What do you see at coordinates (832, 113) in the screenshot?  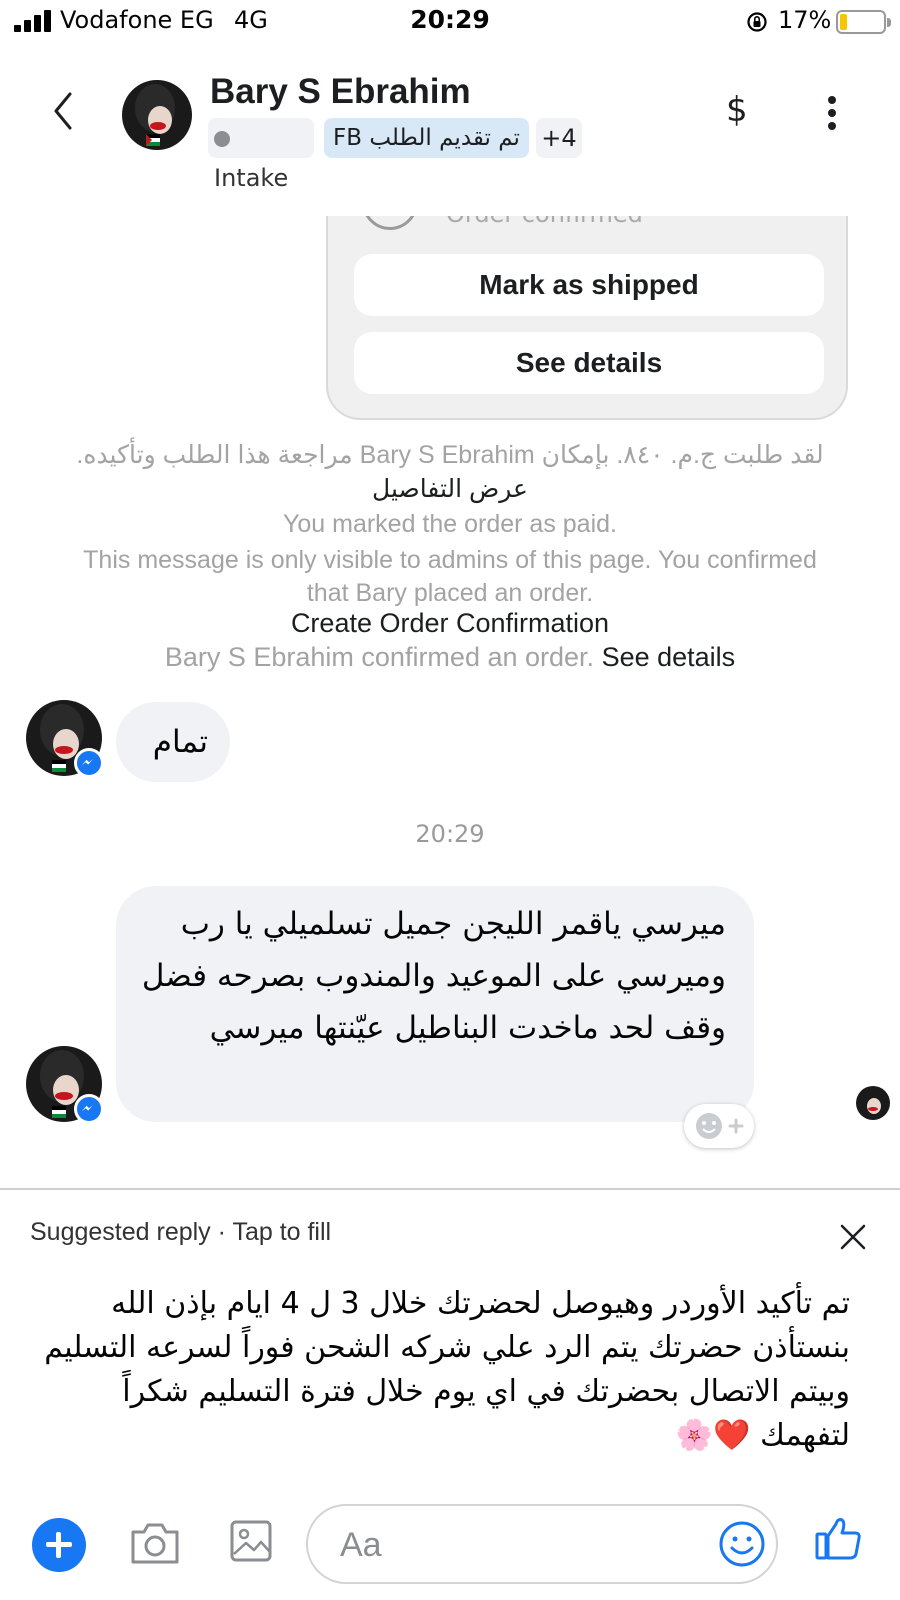 I see `more-options-icon` at bounding box center [832, 113].